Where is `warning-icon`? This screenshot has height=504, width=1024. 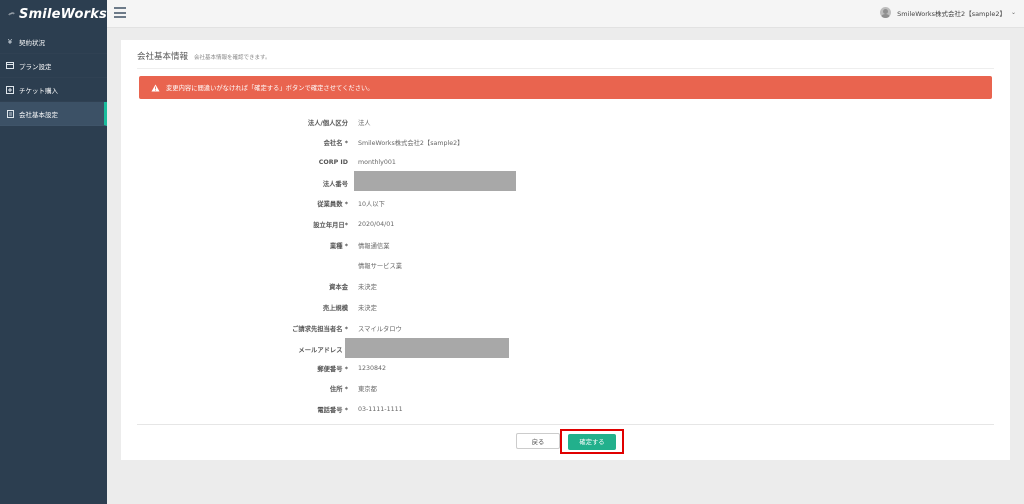 warning-icon is located at coordinates (155, 87).